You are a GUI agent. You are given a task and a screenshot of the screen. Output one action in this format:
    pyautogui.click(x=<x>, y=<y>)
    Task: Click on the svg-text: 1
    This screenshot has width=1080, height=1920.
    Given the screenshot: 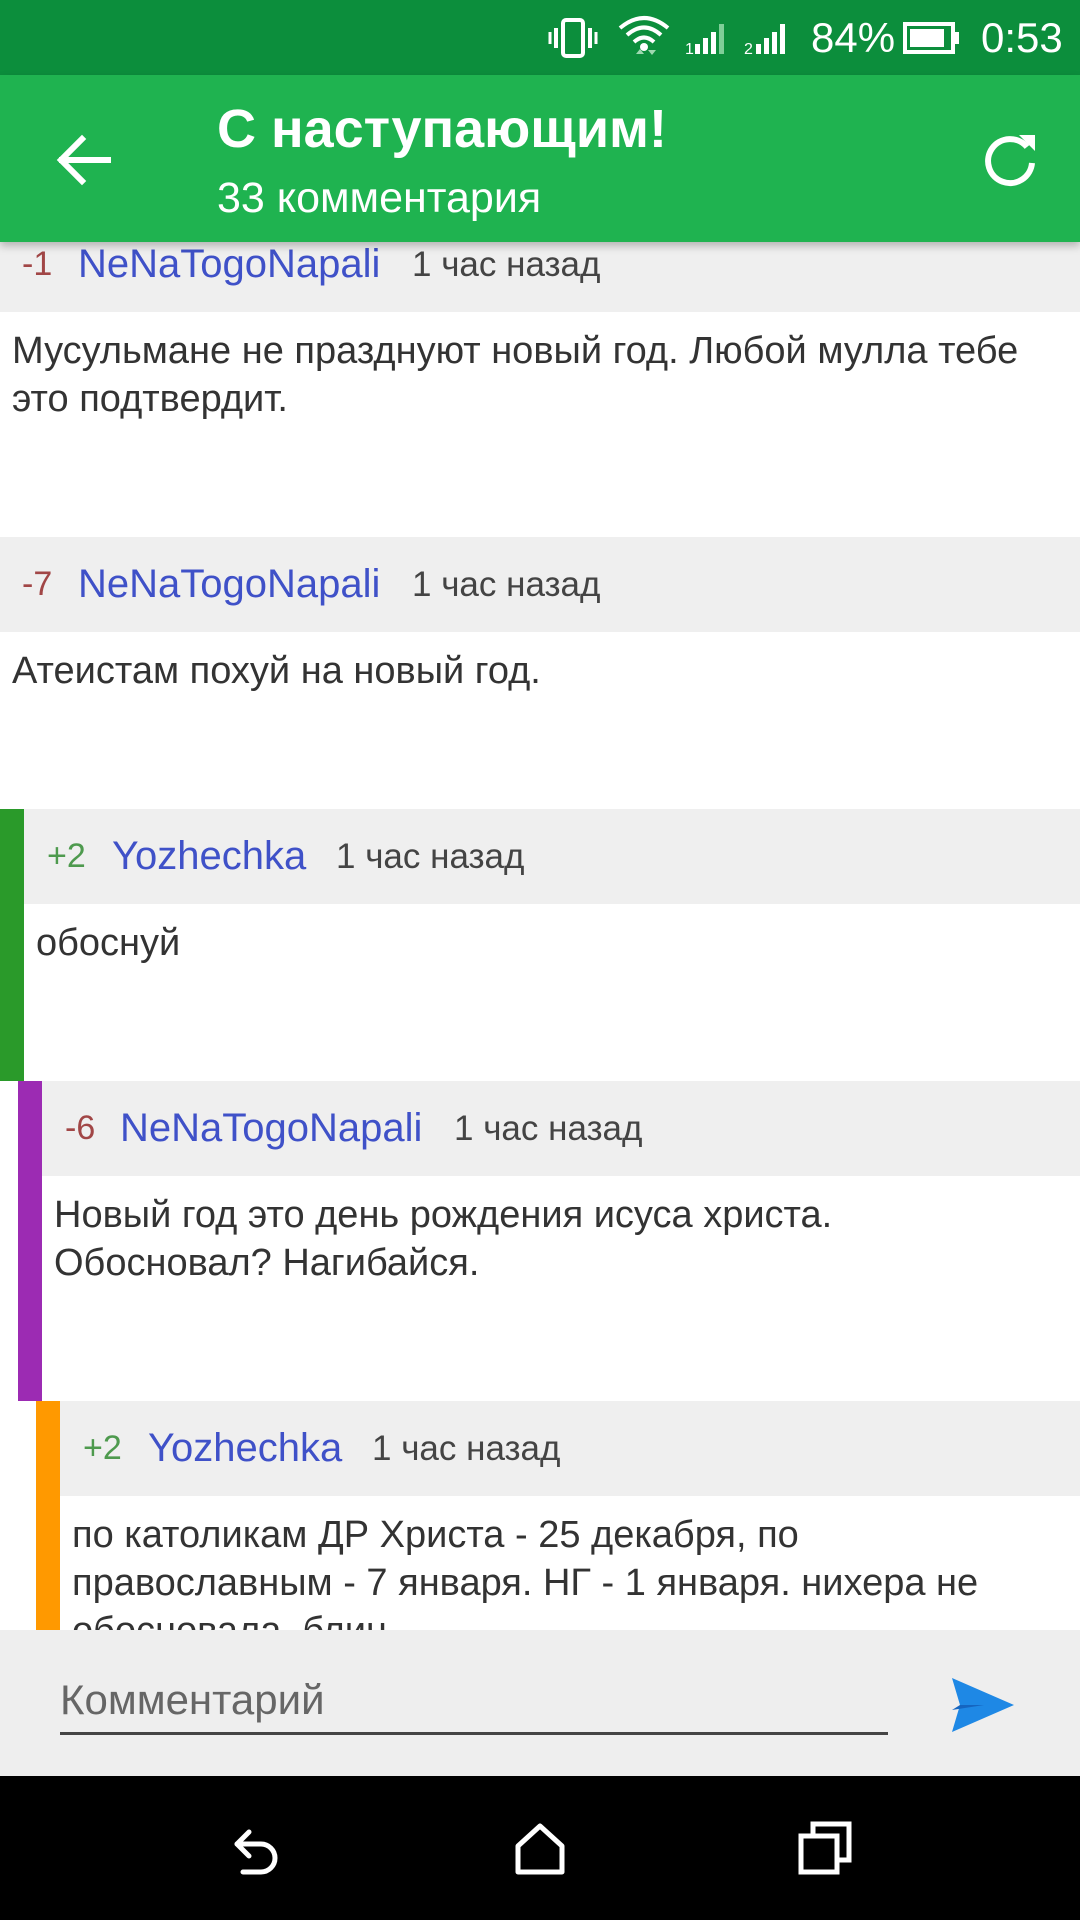 What is the action you would take?
    pyautogui.click(x=689, y=49)
    